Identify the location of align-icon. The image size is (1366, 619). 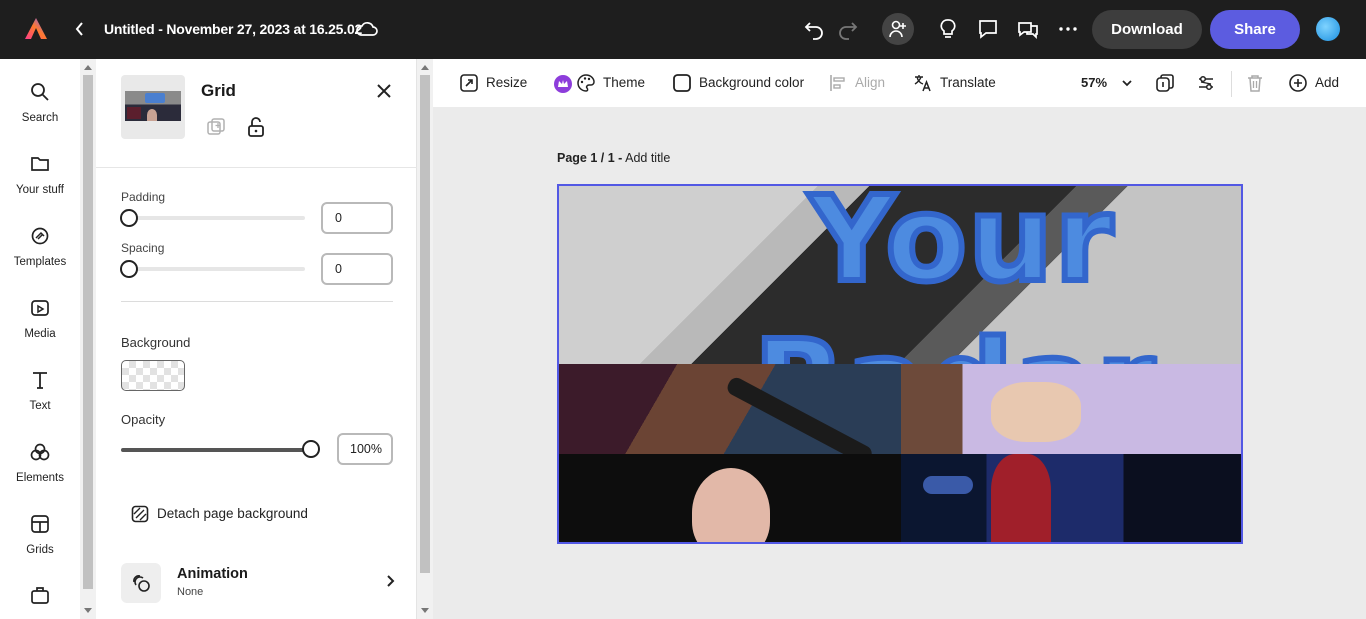
(837, 83).